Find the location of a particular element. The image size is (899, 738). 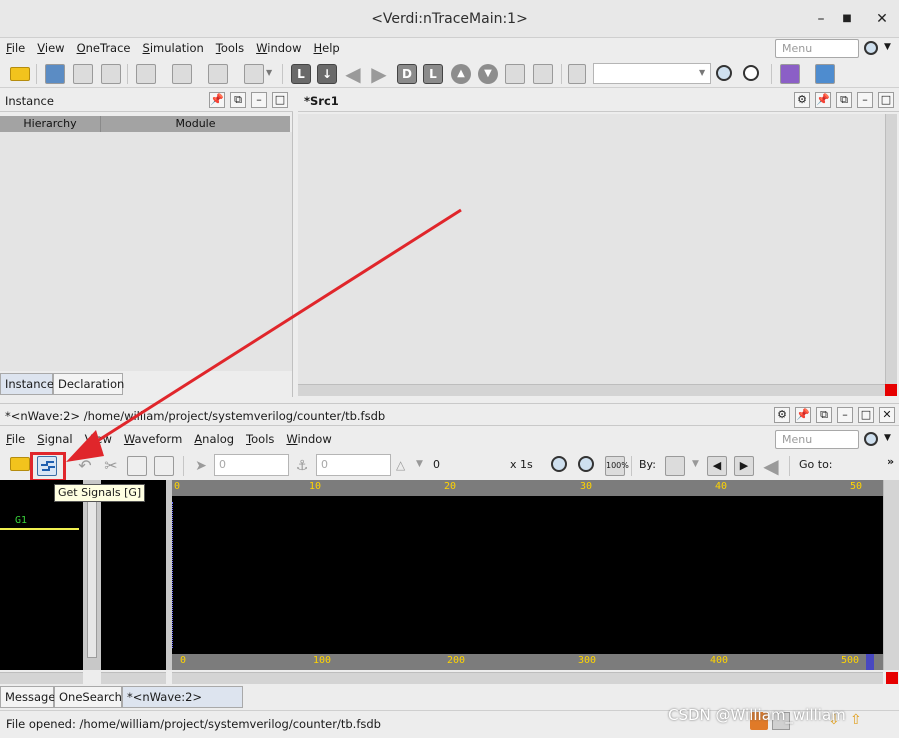

annotation-arrowhead is located at coordinates (85, 446).